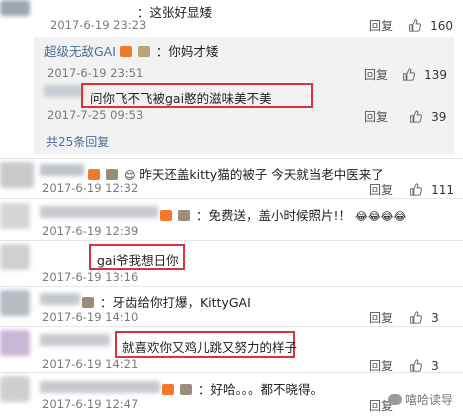 Image resolution: width=463 pixels, height=418 pixels. I want to click on comment-row: ：好哈。。。都不晓得。, so click(242, 388).